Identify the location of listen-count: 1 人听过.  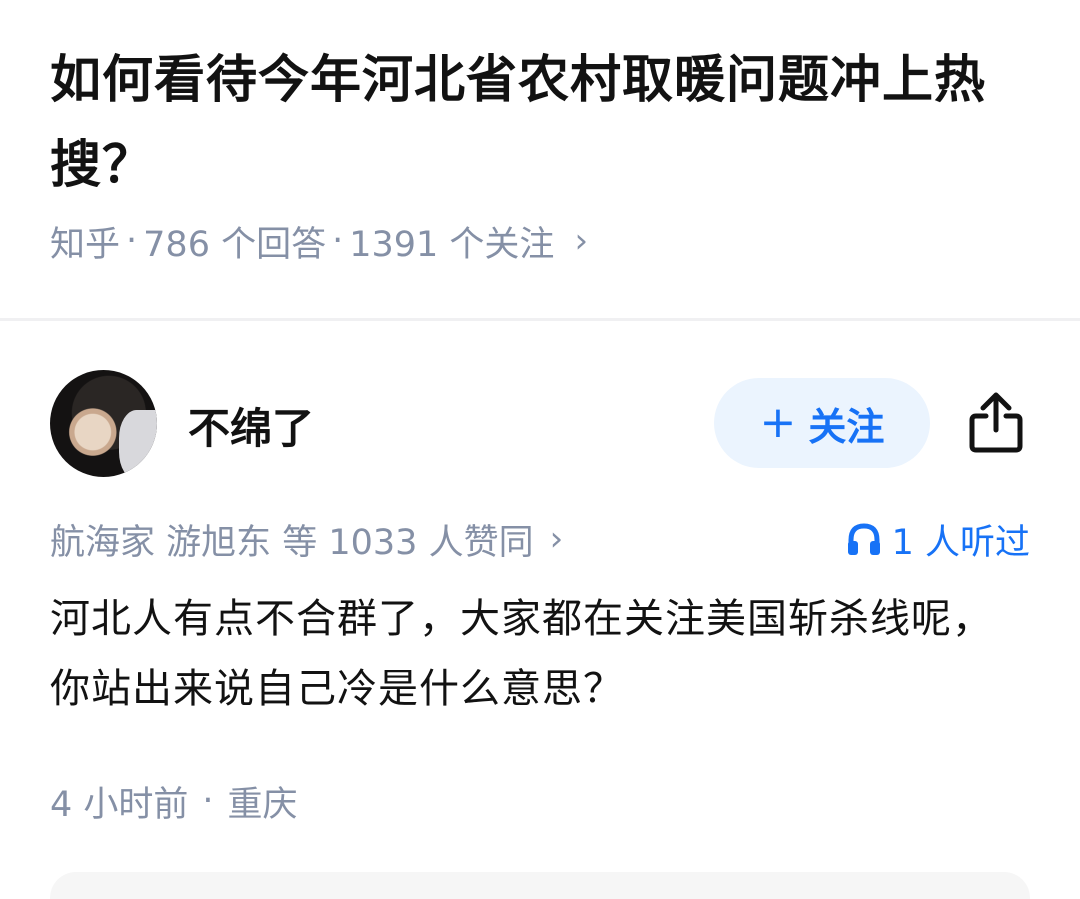
(938, 539).